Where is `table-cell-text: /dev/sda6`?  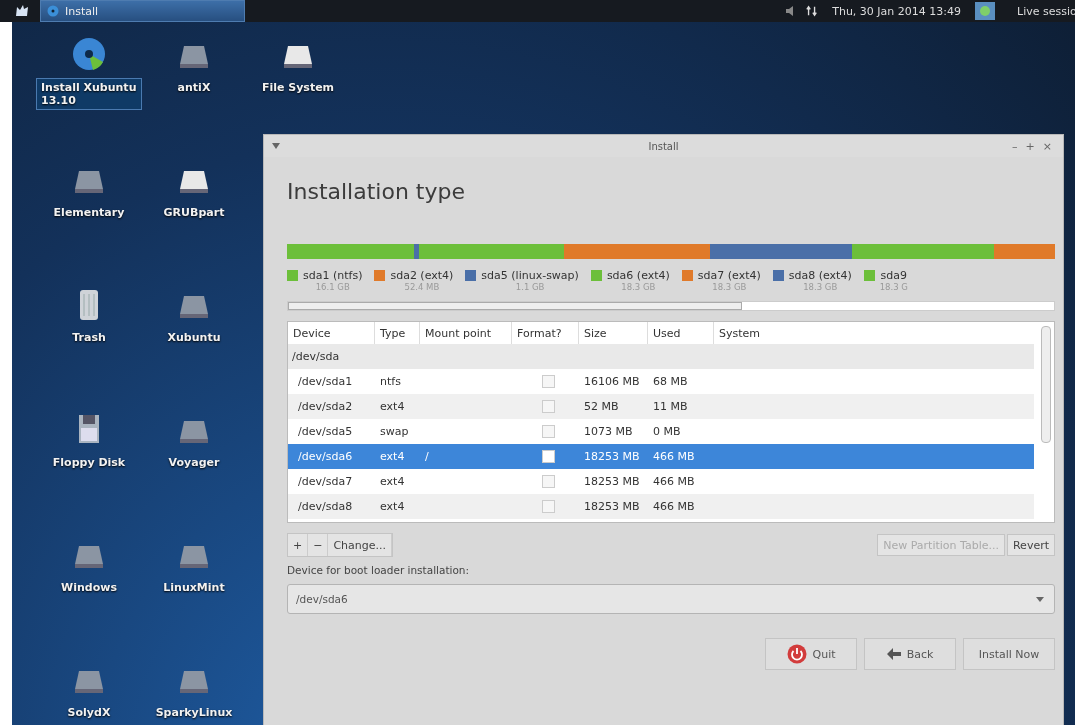
table-cell-text: /dev/sda6 is located at coordinates (325, 456).